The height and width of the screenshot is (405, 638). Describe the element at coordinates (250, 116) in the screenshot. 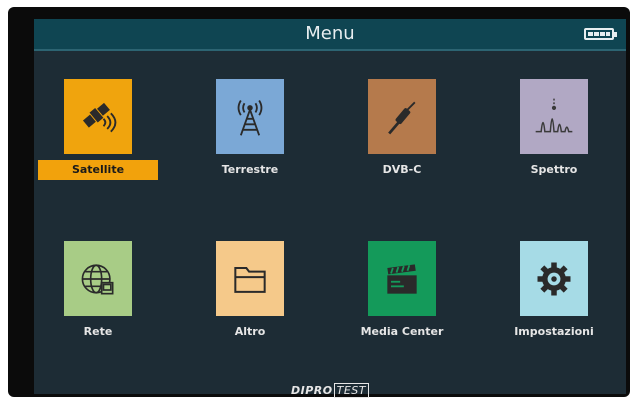

I see `antenna-tower-icon` at that location.